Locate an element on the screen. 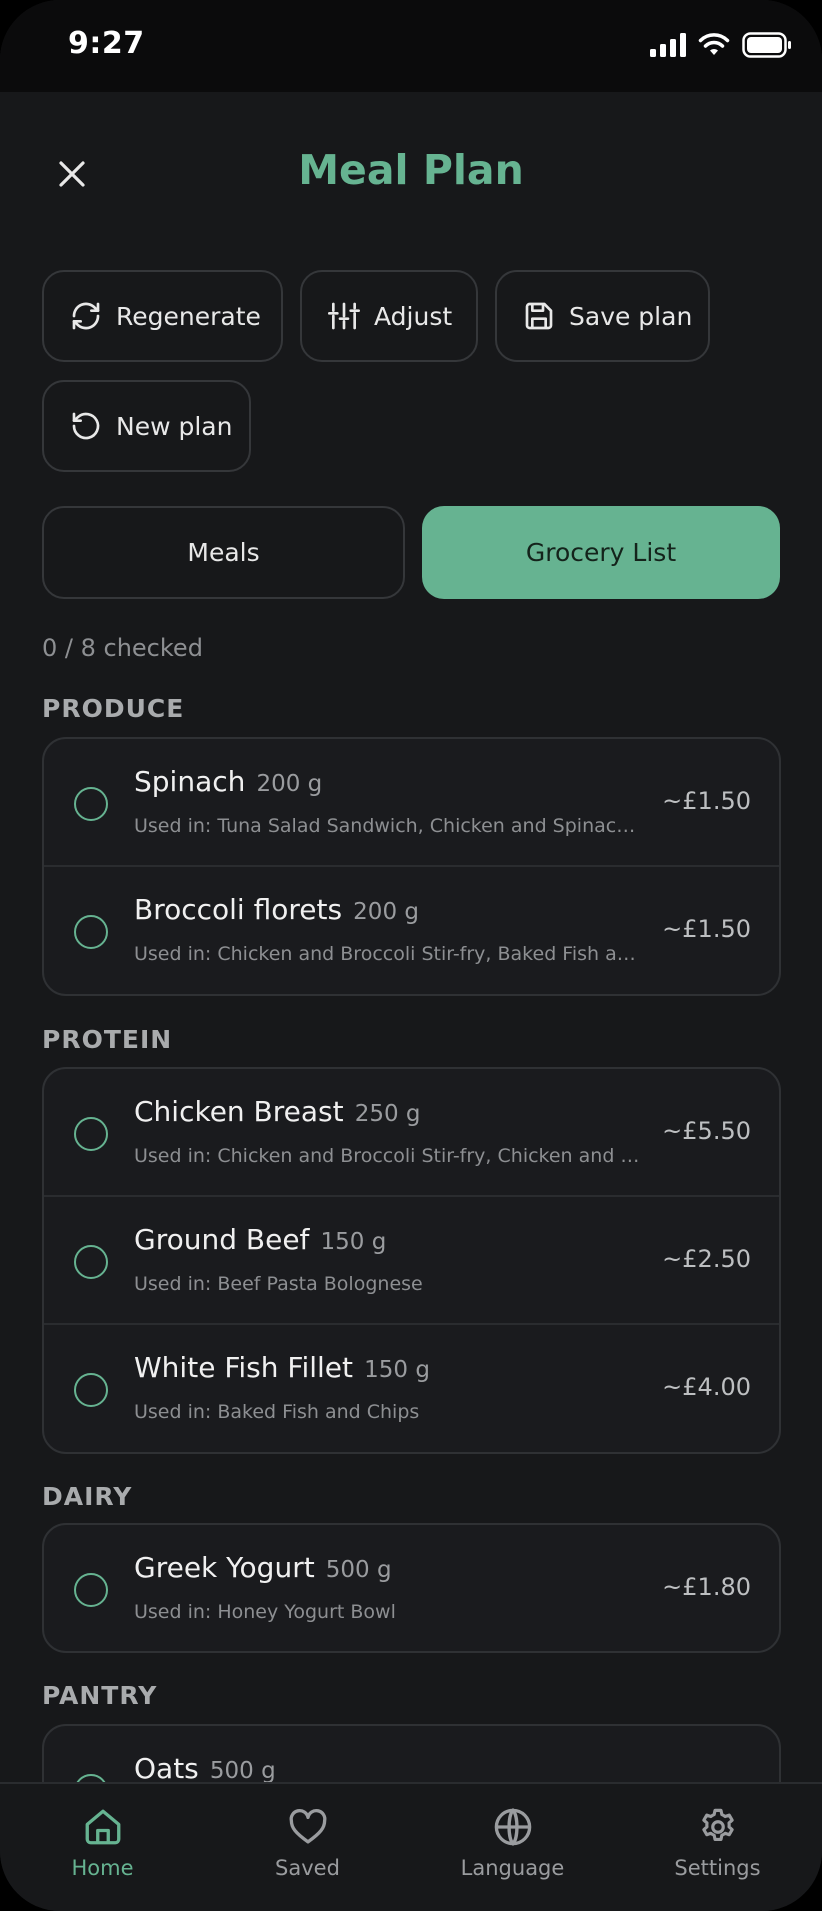  nav-home: Home is located at coordinates (102, 1847).